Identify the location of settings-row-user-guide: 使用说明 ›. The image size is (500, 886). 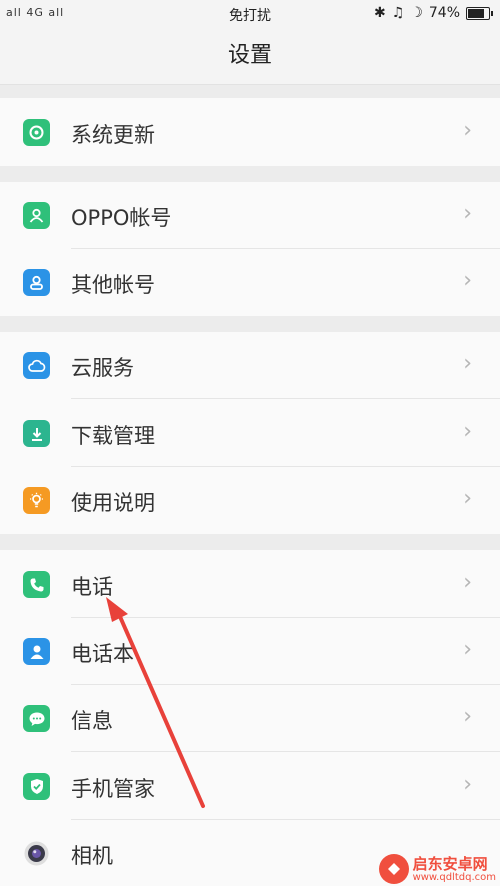
(250, 500).